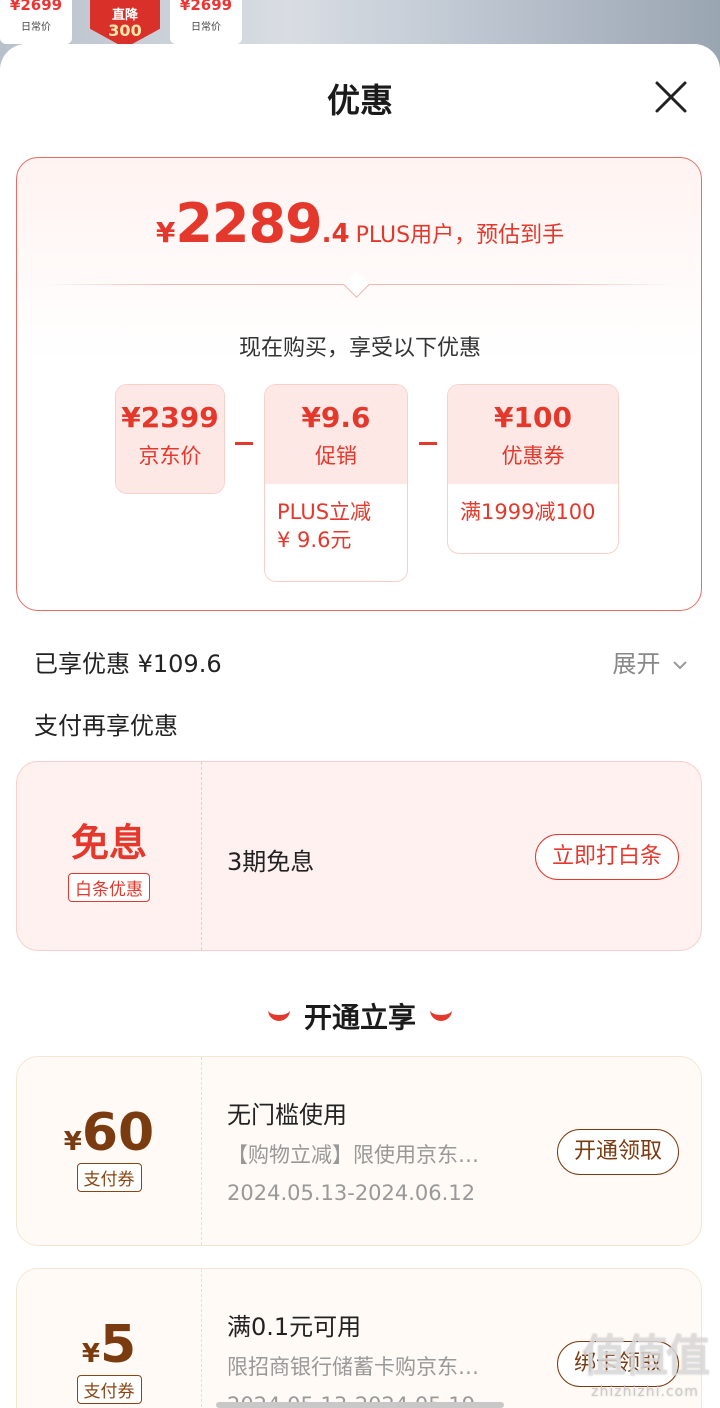 This screenshot has width=720, height=1408. What do you see at coordinates (287, 1115) in the screenshot?
I see `coupon-title: 无门槛使用` at bounding box center [287, 1115].